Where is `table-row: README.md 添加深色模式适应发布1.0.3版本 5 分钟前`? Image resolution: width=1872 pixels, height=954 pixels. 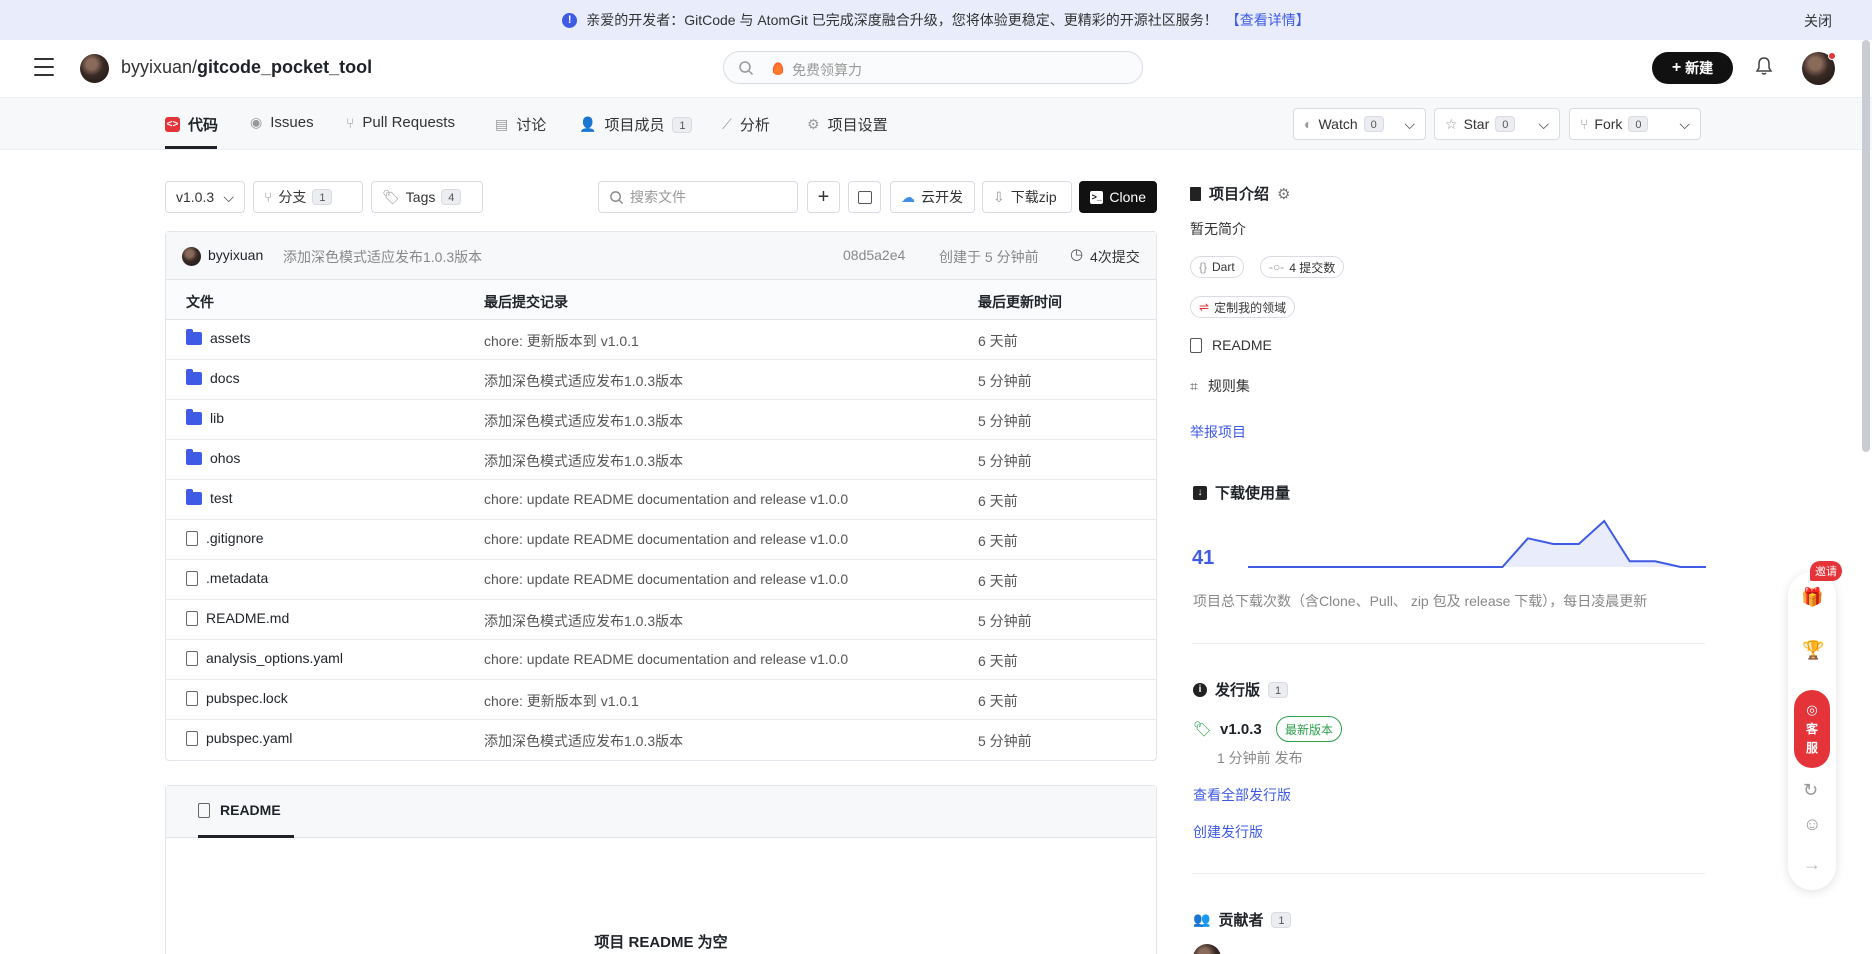 table-row: README.md 添加深色模式适应发布1.0.3版本 5 分钟前 is located at coordinates (661, 620).